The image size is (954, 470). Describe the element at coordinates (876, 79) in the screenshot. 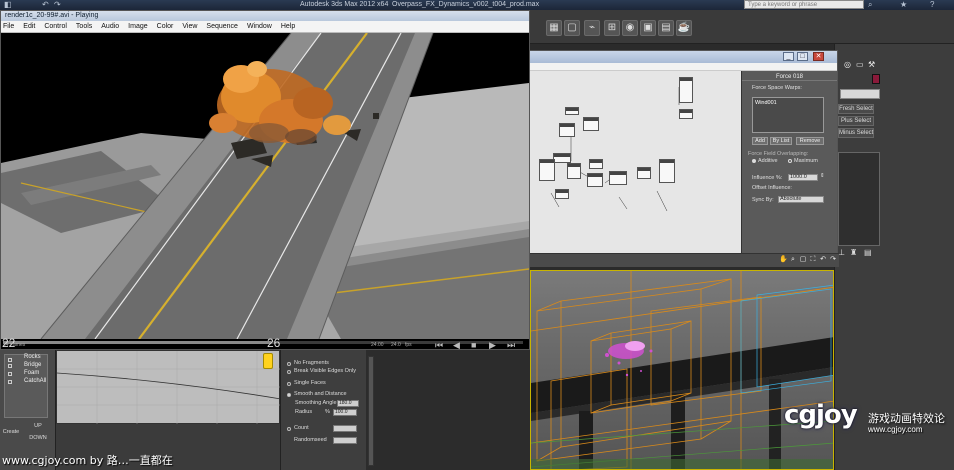

I see `object-color-swatch` at that location.